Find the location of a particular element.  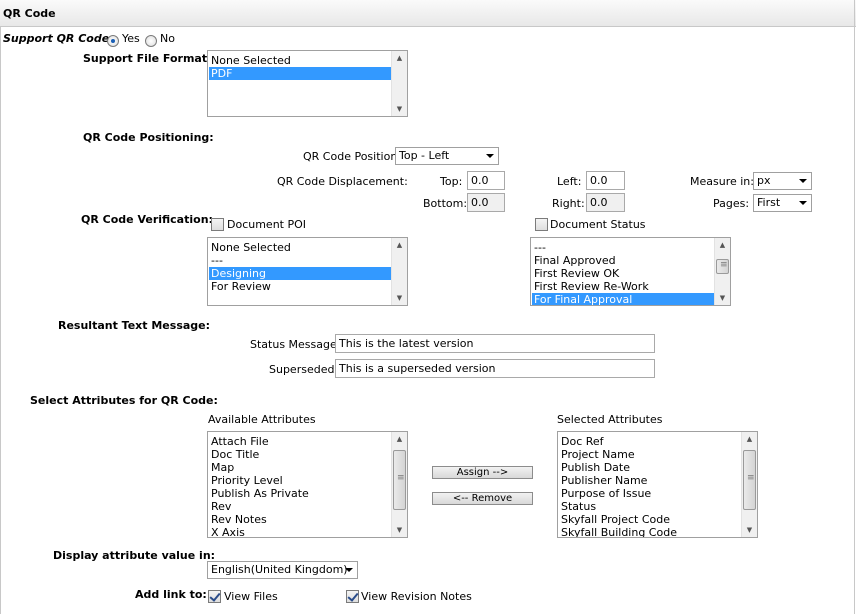

list-item: First Review Re-Work is located at coordinates (623, 286).